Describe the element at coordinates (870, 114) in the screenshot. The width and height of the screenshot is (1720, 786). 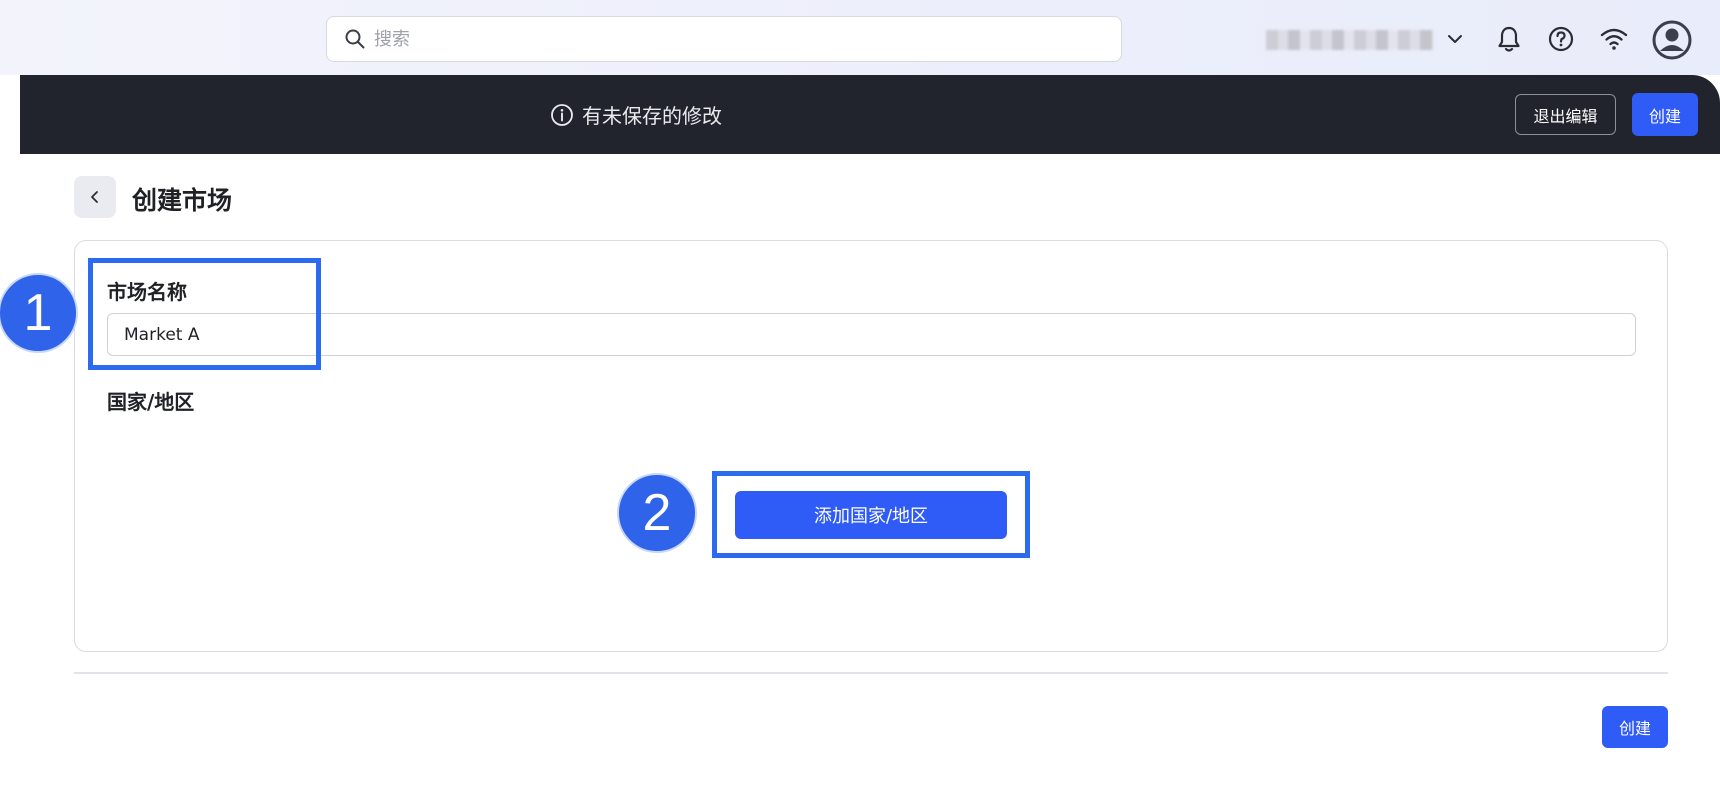
I see `unsaved-changes-bar: 有未保存的修改 退出编辑 创建` at that location.